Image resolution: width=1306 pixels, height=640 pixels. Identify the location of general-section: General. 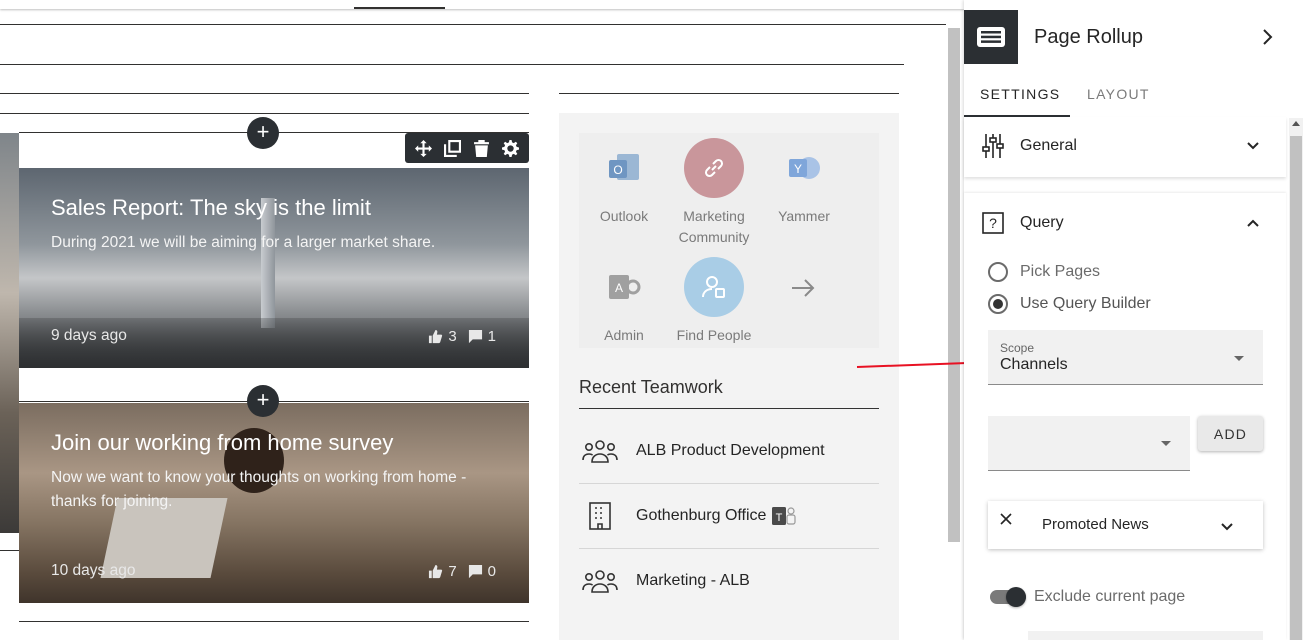
(1125, 147).